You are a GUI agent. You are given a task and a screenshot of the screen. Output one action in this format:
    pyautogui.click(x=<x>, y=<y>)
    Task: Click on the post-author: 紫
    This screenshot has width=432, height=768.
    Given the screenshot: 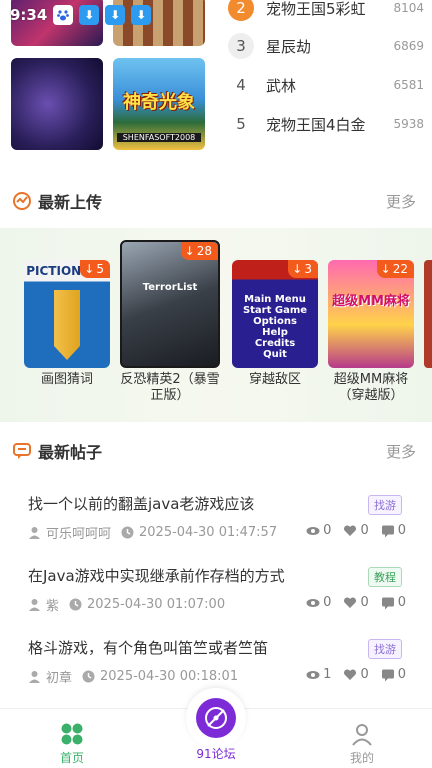 What is the action you would take?
    pyautogui.click(x=53, y=606)
    